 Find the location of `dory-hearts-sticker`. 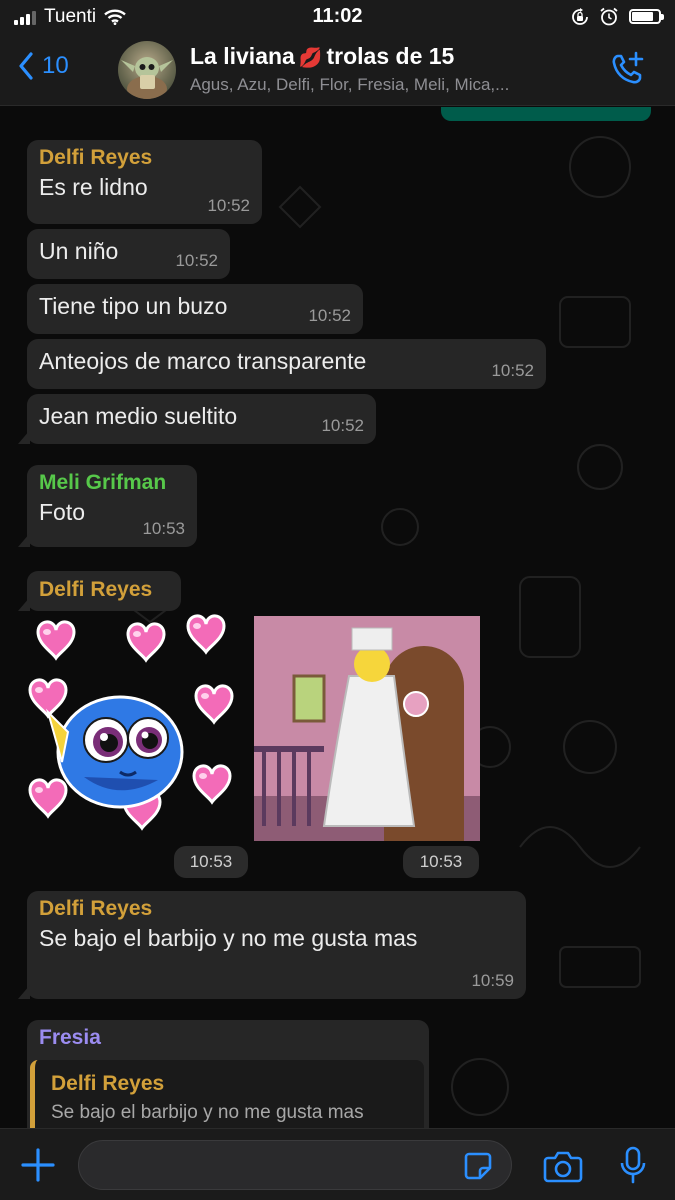

dory-hearts-sticker is located at coordinates (138, 728).